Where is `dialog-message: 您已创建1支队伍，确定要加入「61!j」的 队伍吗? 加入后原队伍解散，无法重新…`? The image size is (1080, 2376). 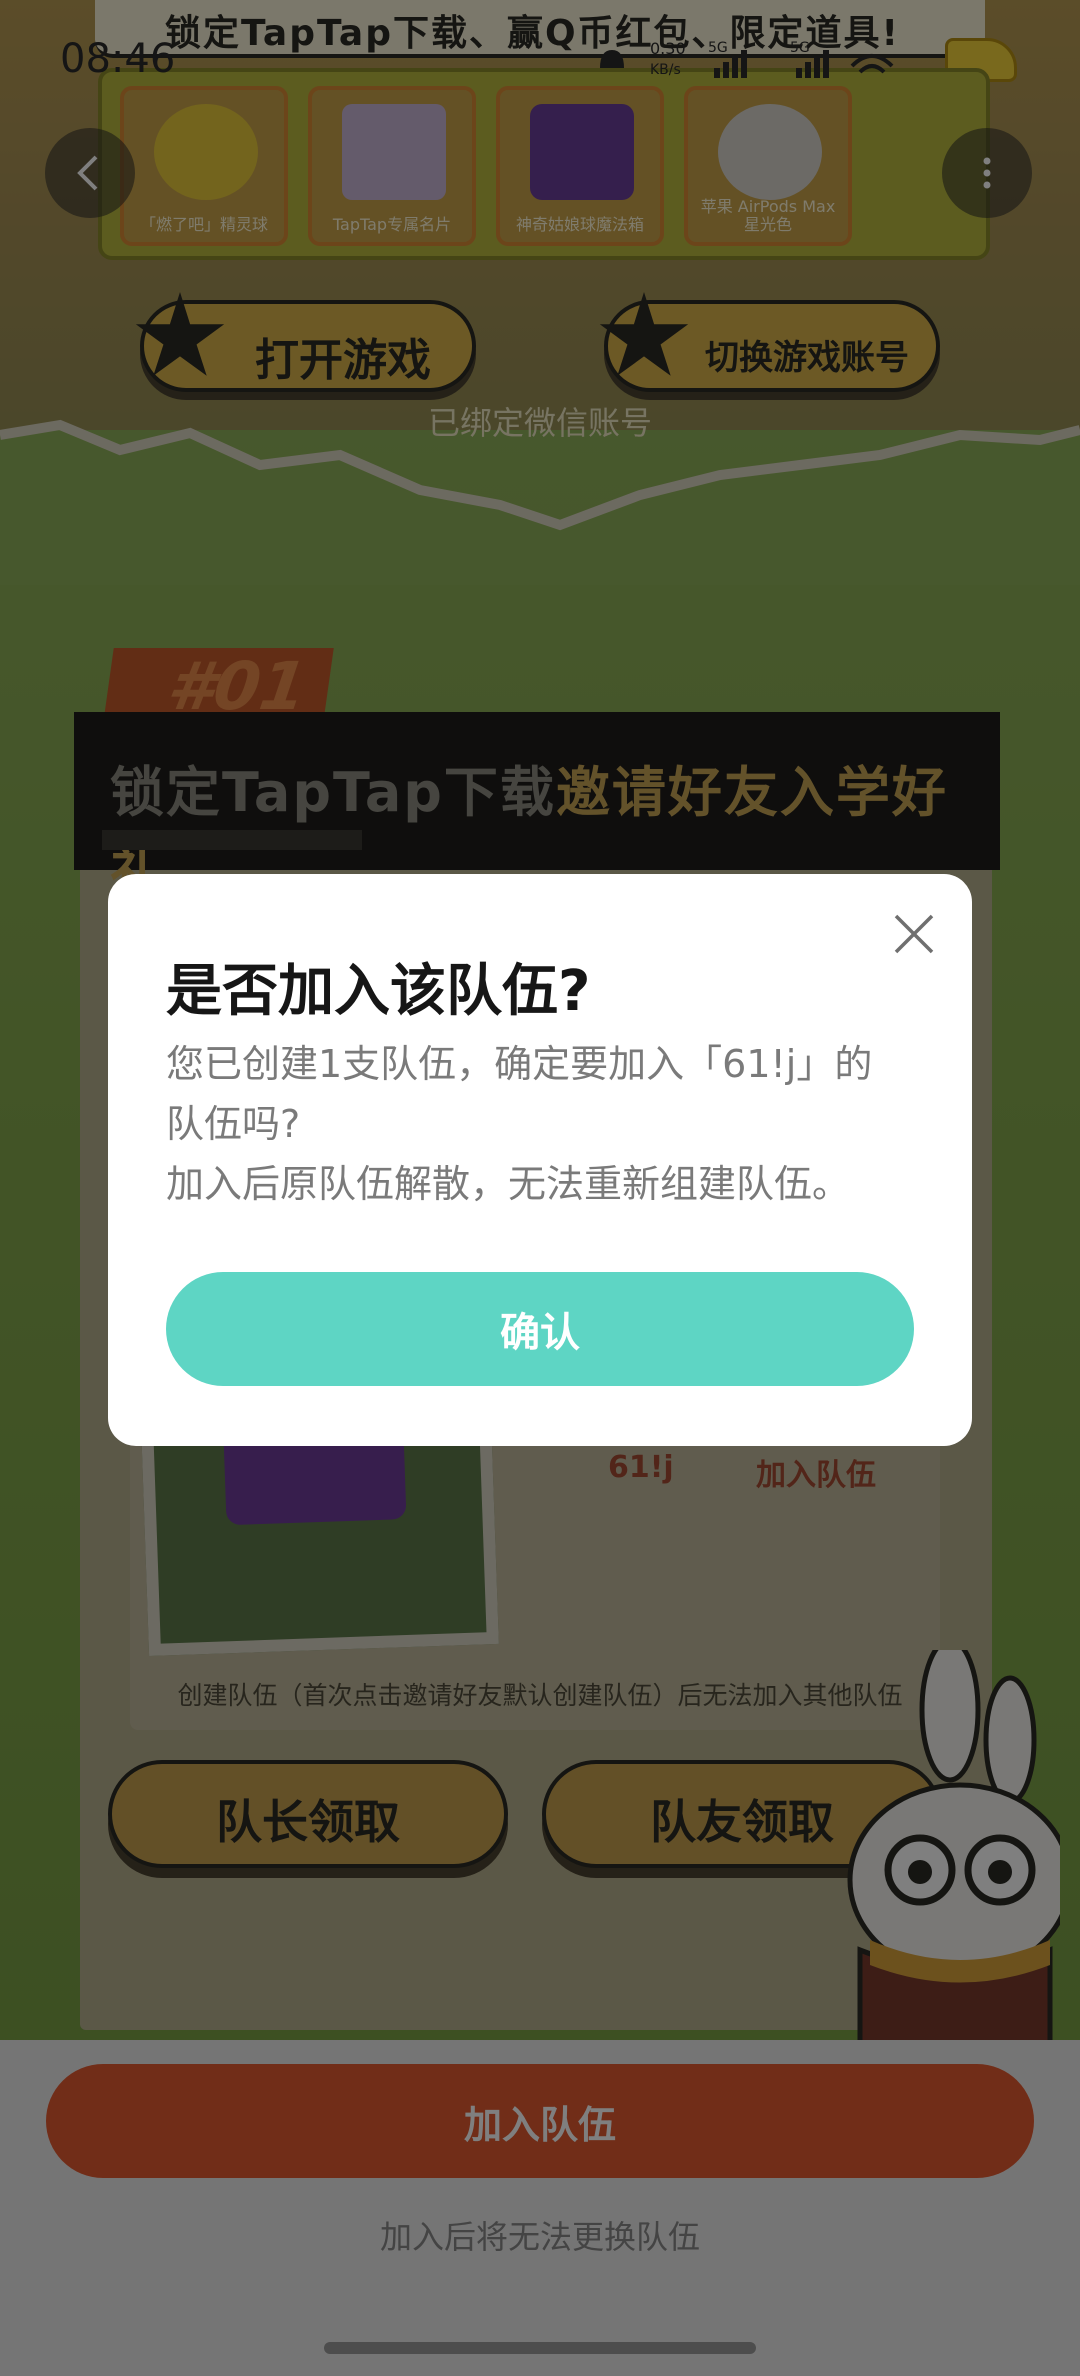
dialog-message: 您已创建1支队伍，确定要加入「61!j」的 队伍吗? 加入后原队伍解散，无法重新… is located at coordinates (546, 1124).